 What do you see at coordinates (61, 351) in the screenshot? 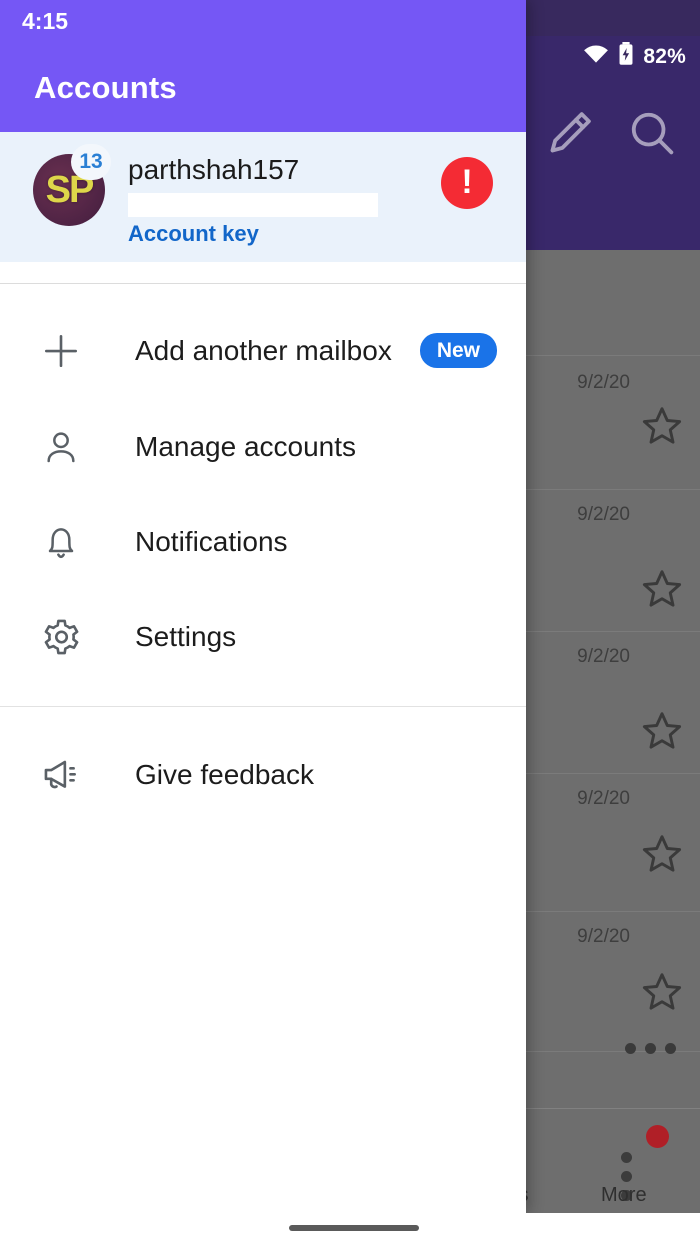
I see `plus-icon` at bounding box center [61, 351].